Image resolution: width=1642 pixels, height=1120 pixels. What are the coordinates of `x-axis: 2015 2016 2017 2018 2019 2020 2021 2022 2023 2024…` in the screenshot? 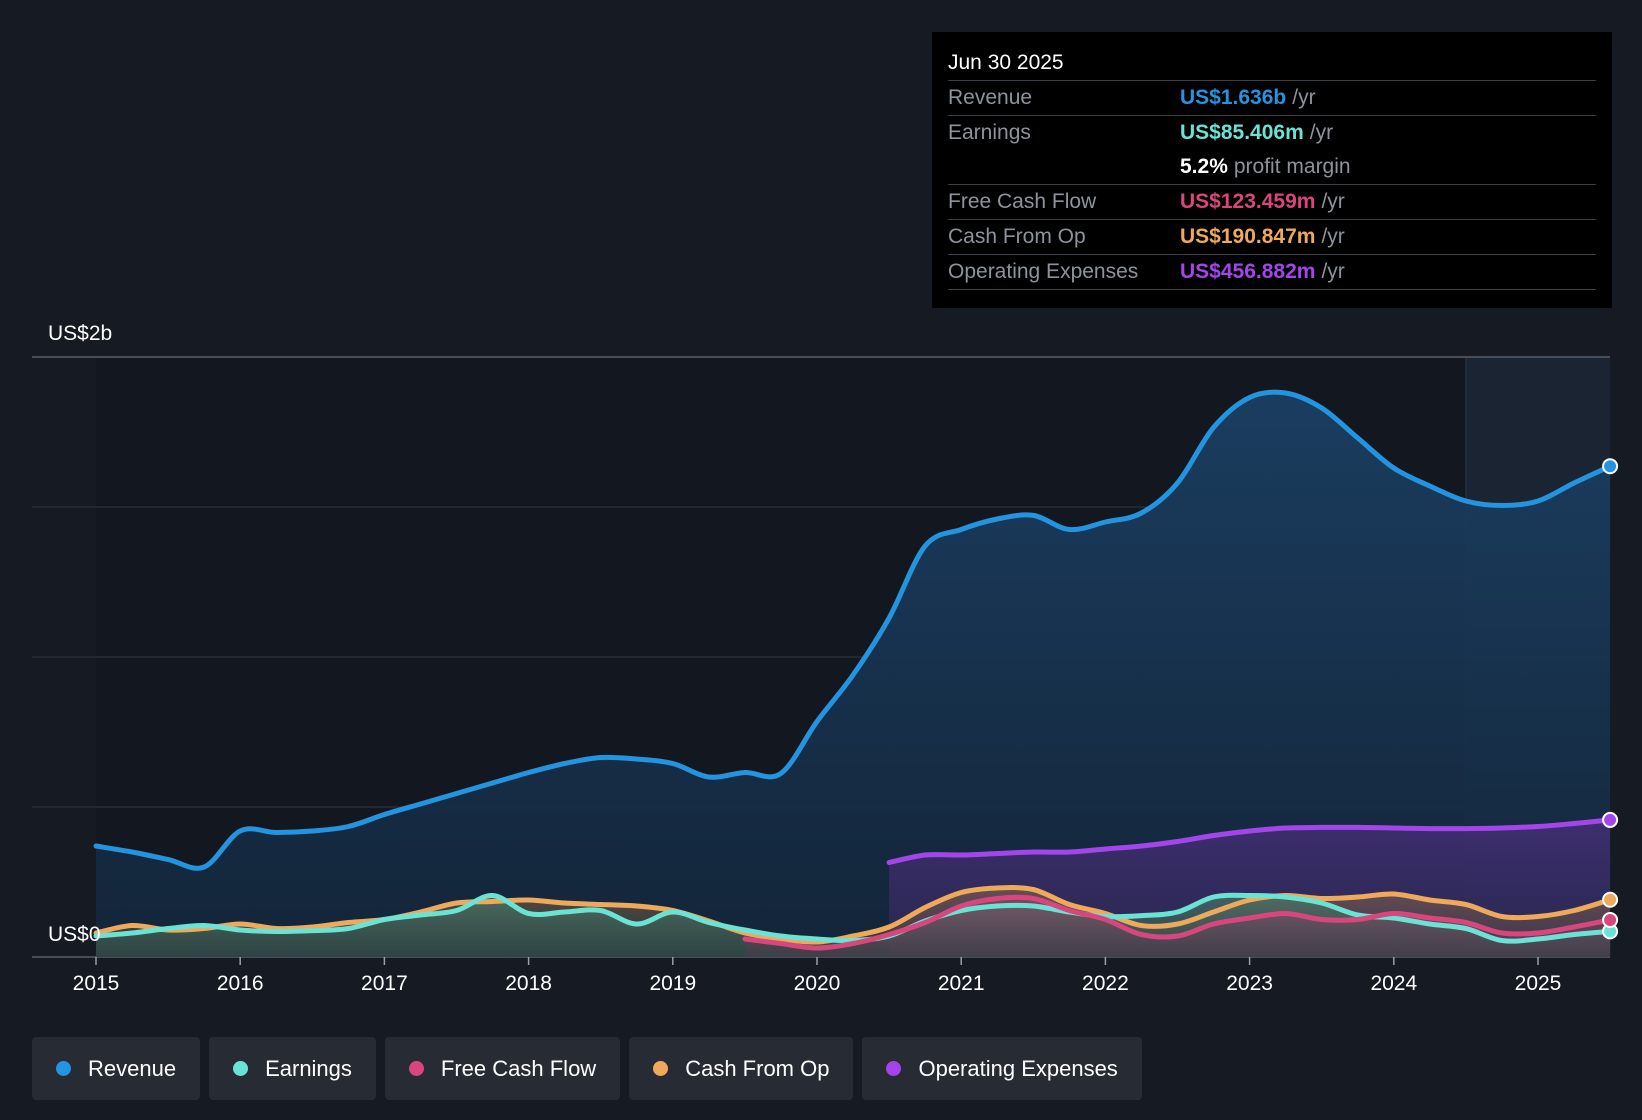 It's located at (817, 976).